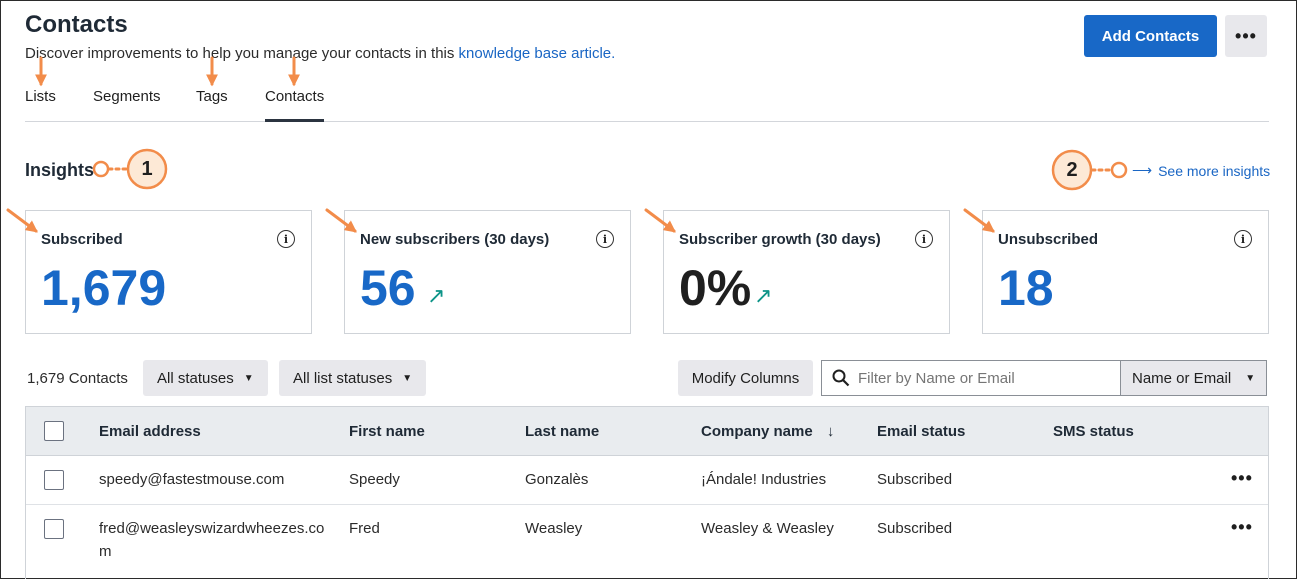 Image resolution: width=1297 pixels, height=579 pixels. I want to click on card-label: Unsubscribed, so click(1048, 239).